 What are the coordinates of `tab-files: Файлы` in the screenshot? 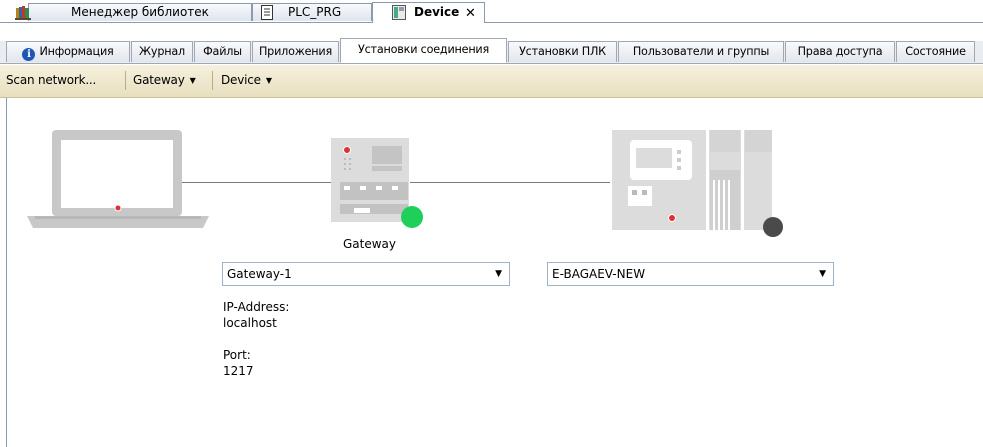 It's located at (222, 51).